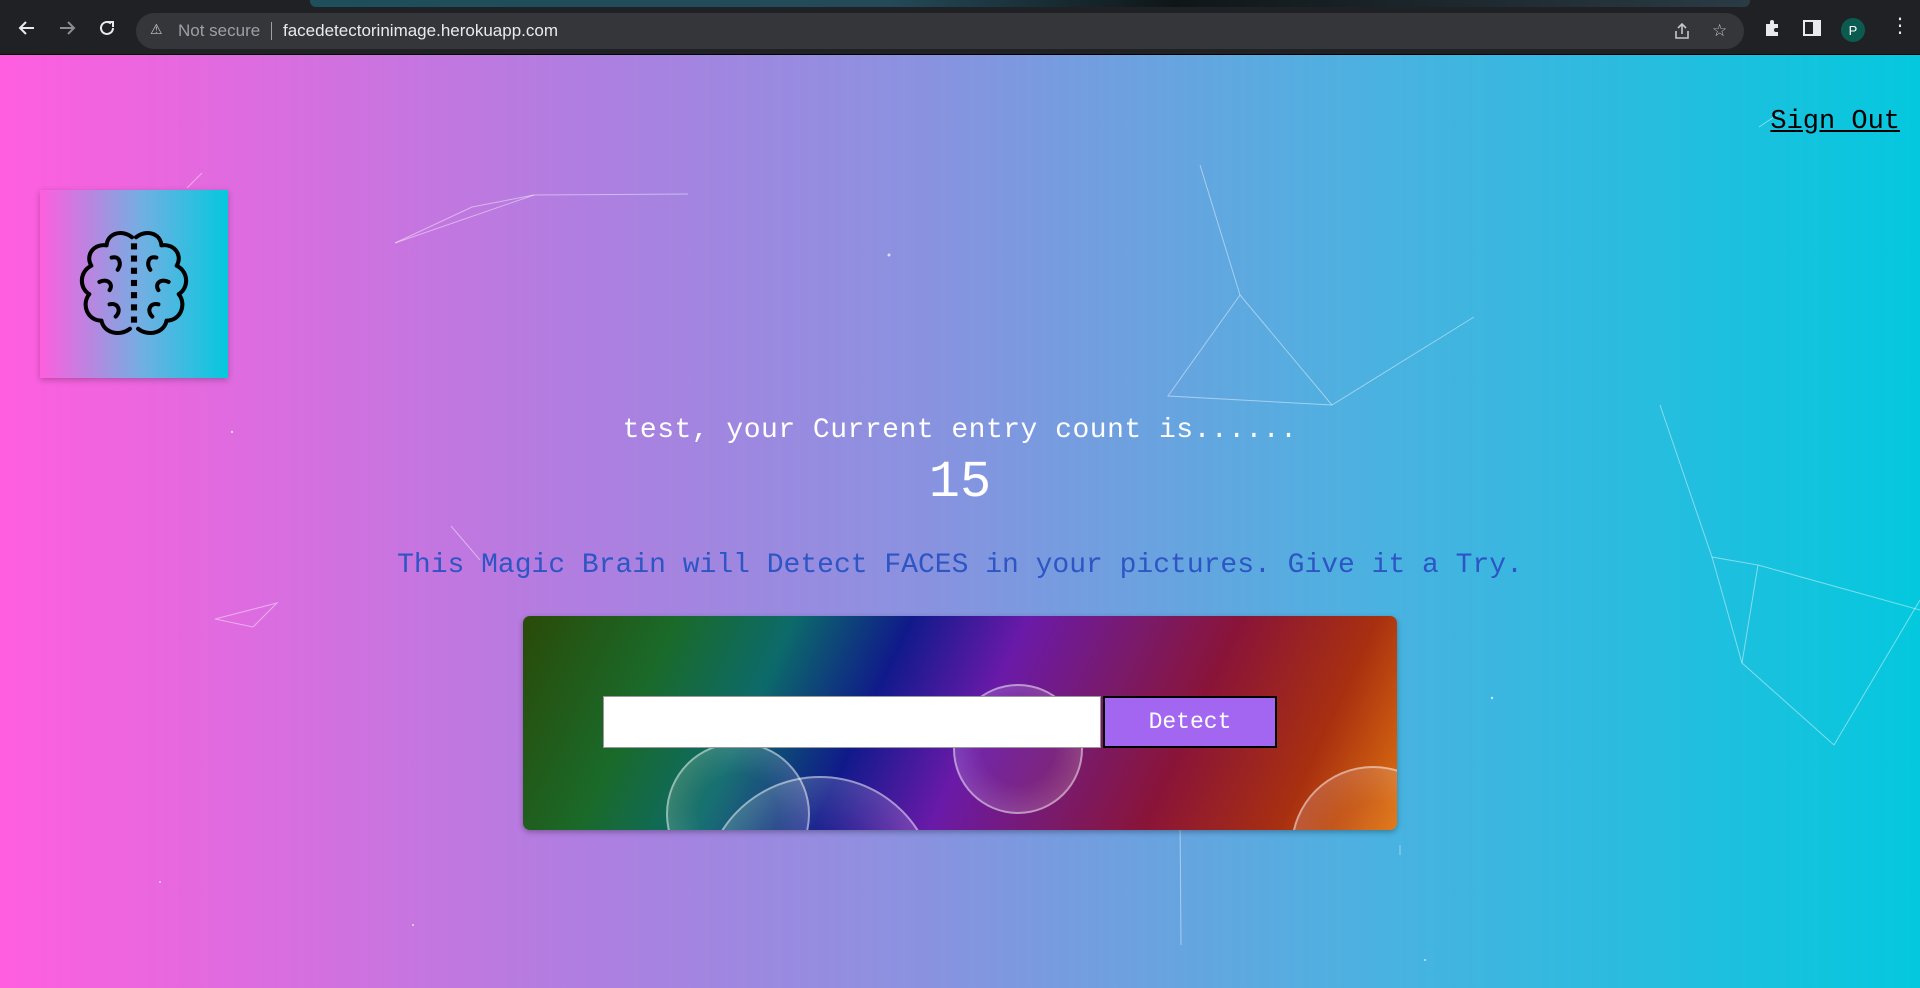 This screenshot has width=1920, height=988. I want to click on url-text: facedetectorinimage.herokuapp.com, so click(420, 31).